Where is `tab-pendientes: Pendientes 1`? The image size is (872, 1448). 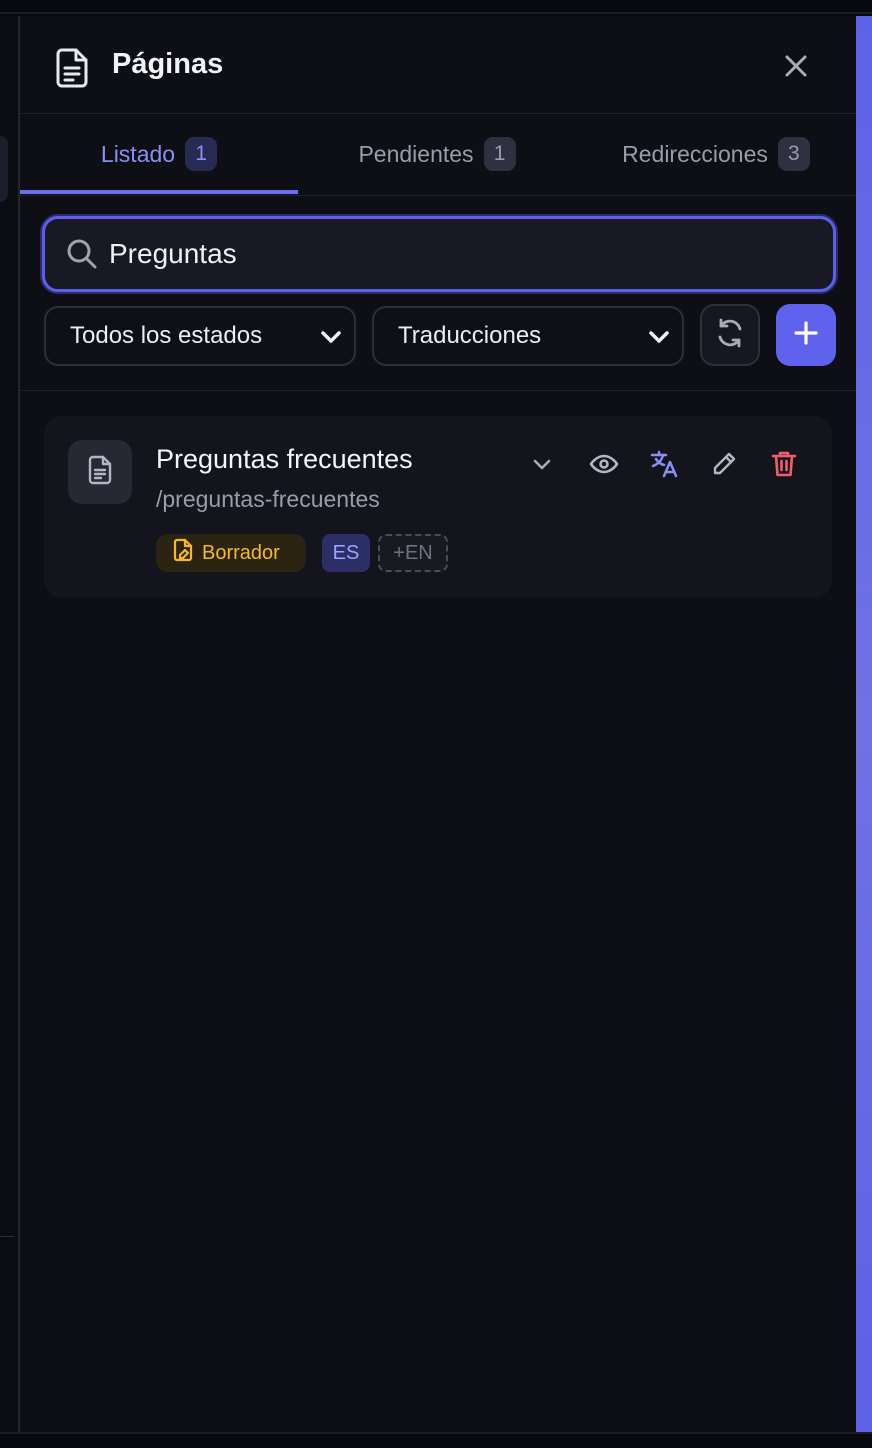
tab-pendientes: Pendientes 1 is located at coordinates (437, 154).